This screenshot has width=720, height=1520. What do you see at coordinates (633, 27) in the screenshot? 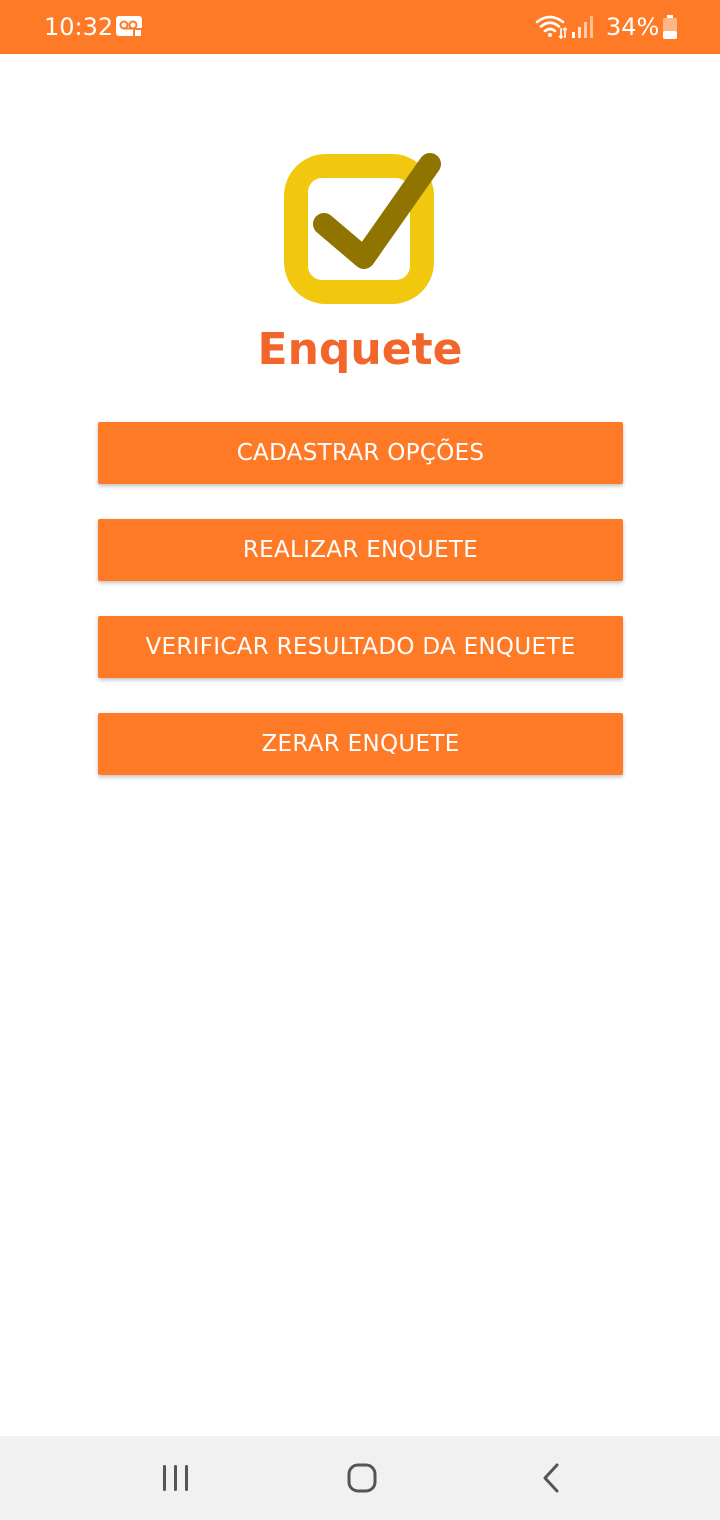
I see `battery-percentage: 34%` at bounding box center [633, 27].